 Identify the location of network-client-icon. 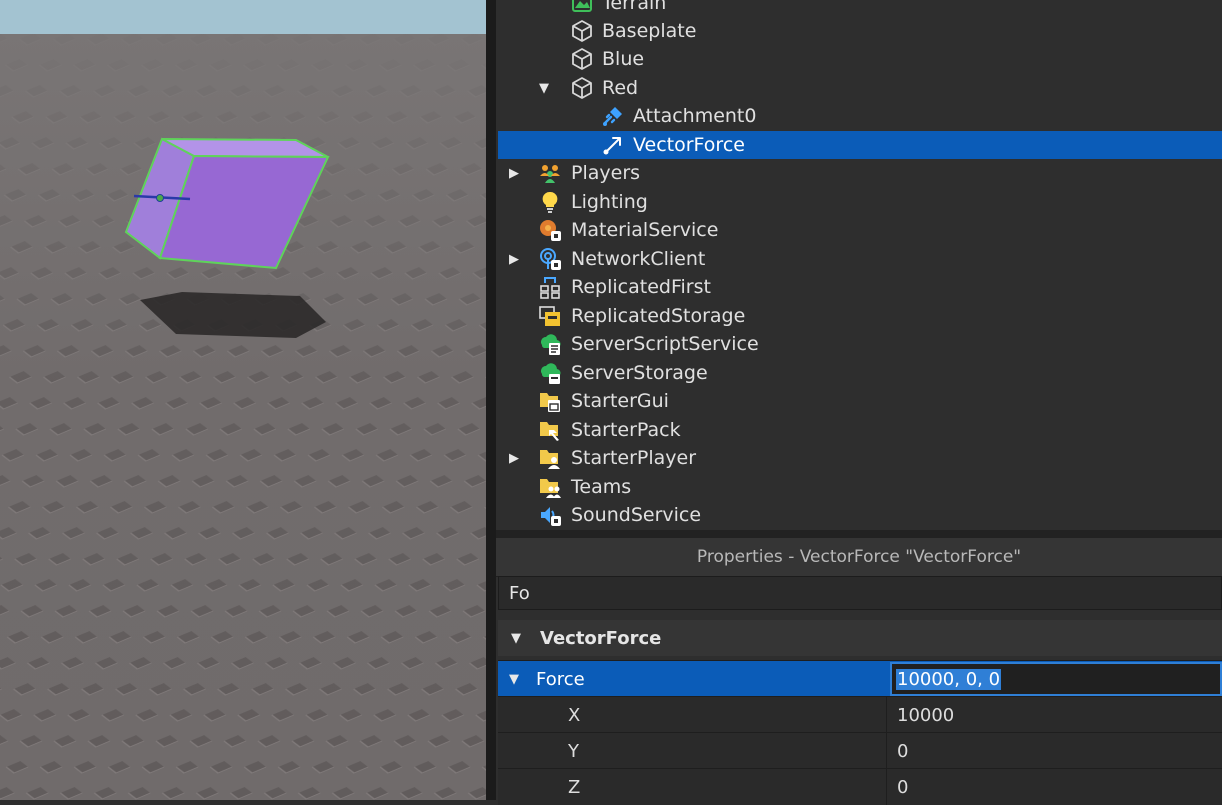
(550, 259).